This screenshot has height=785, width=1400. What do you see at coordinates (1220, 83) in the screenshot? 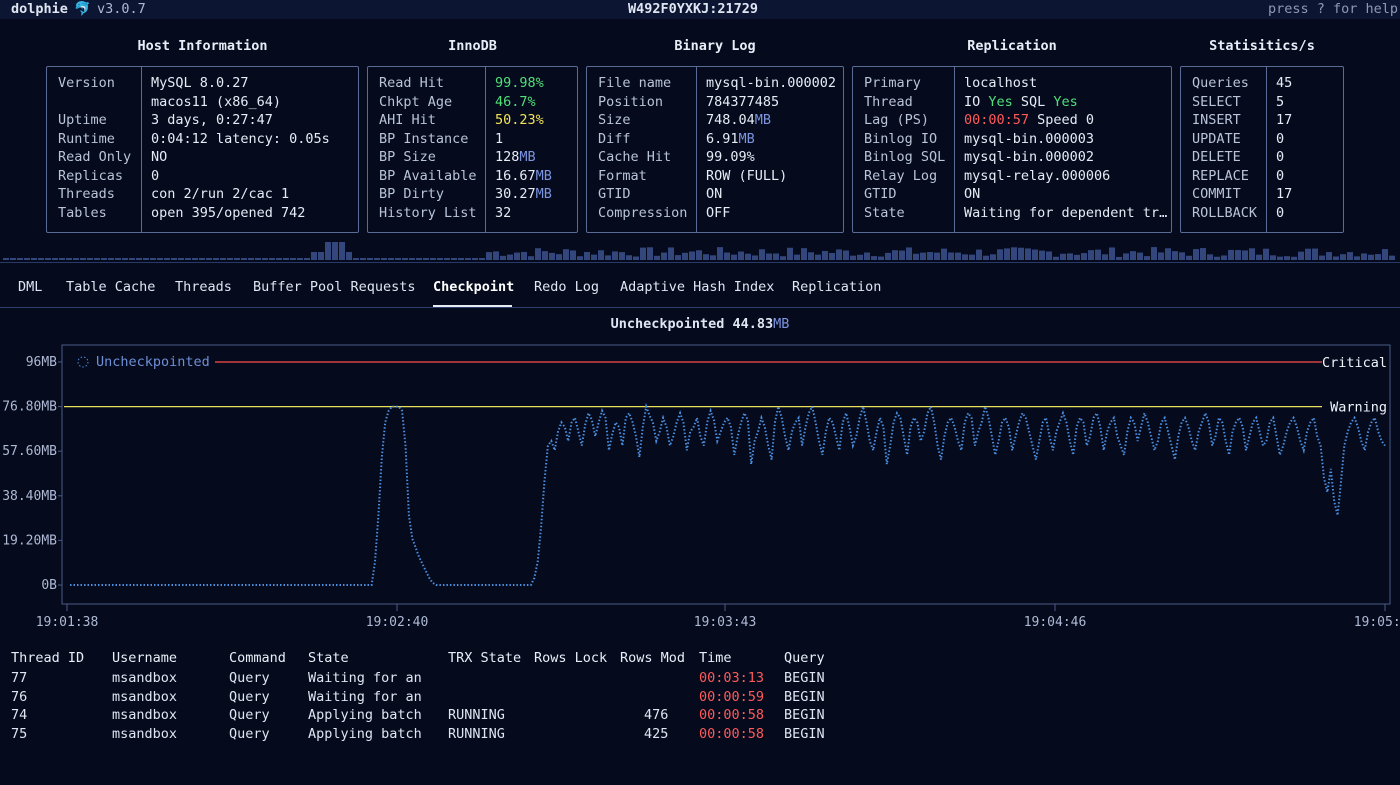
I see `panel-label: Queries` at bounding box center [1220, 83].